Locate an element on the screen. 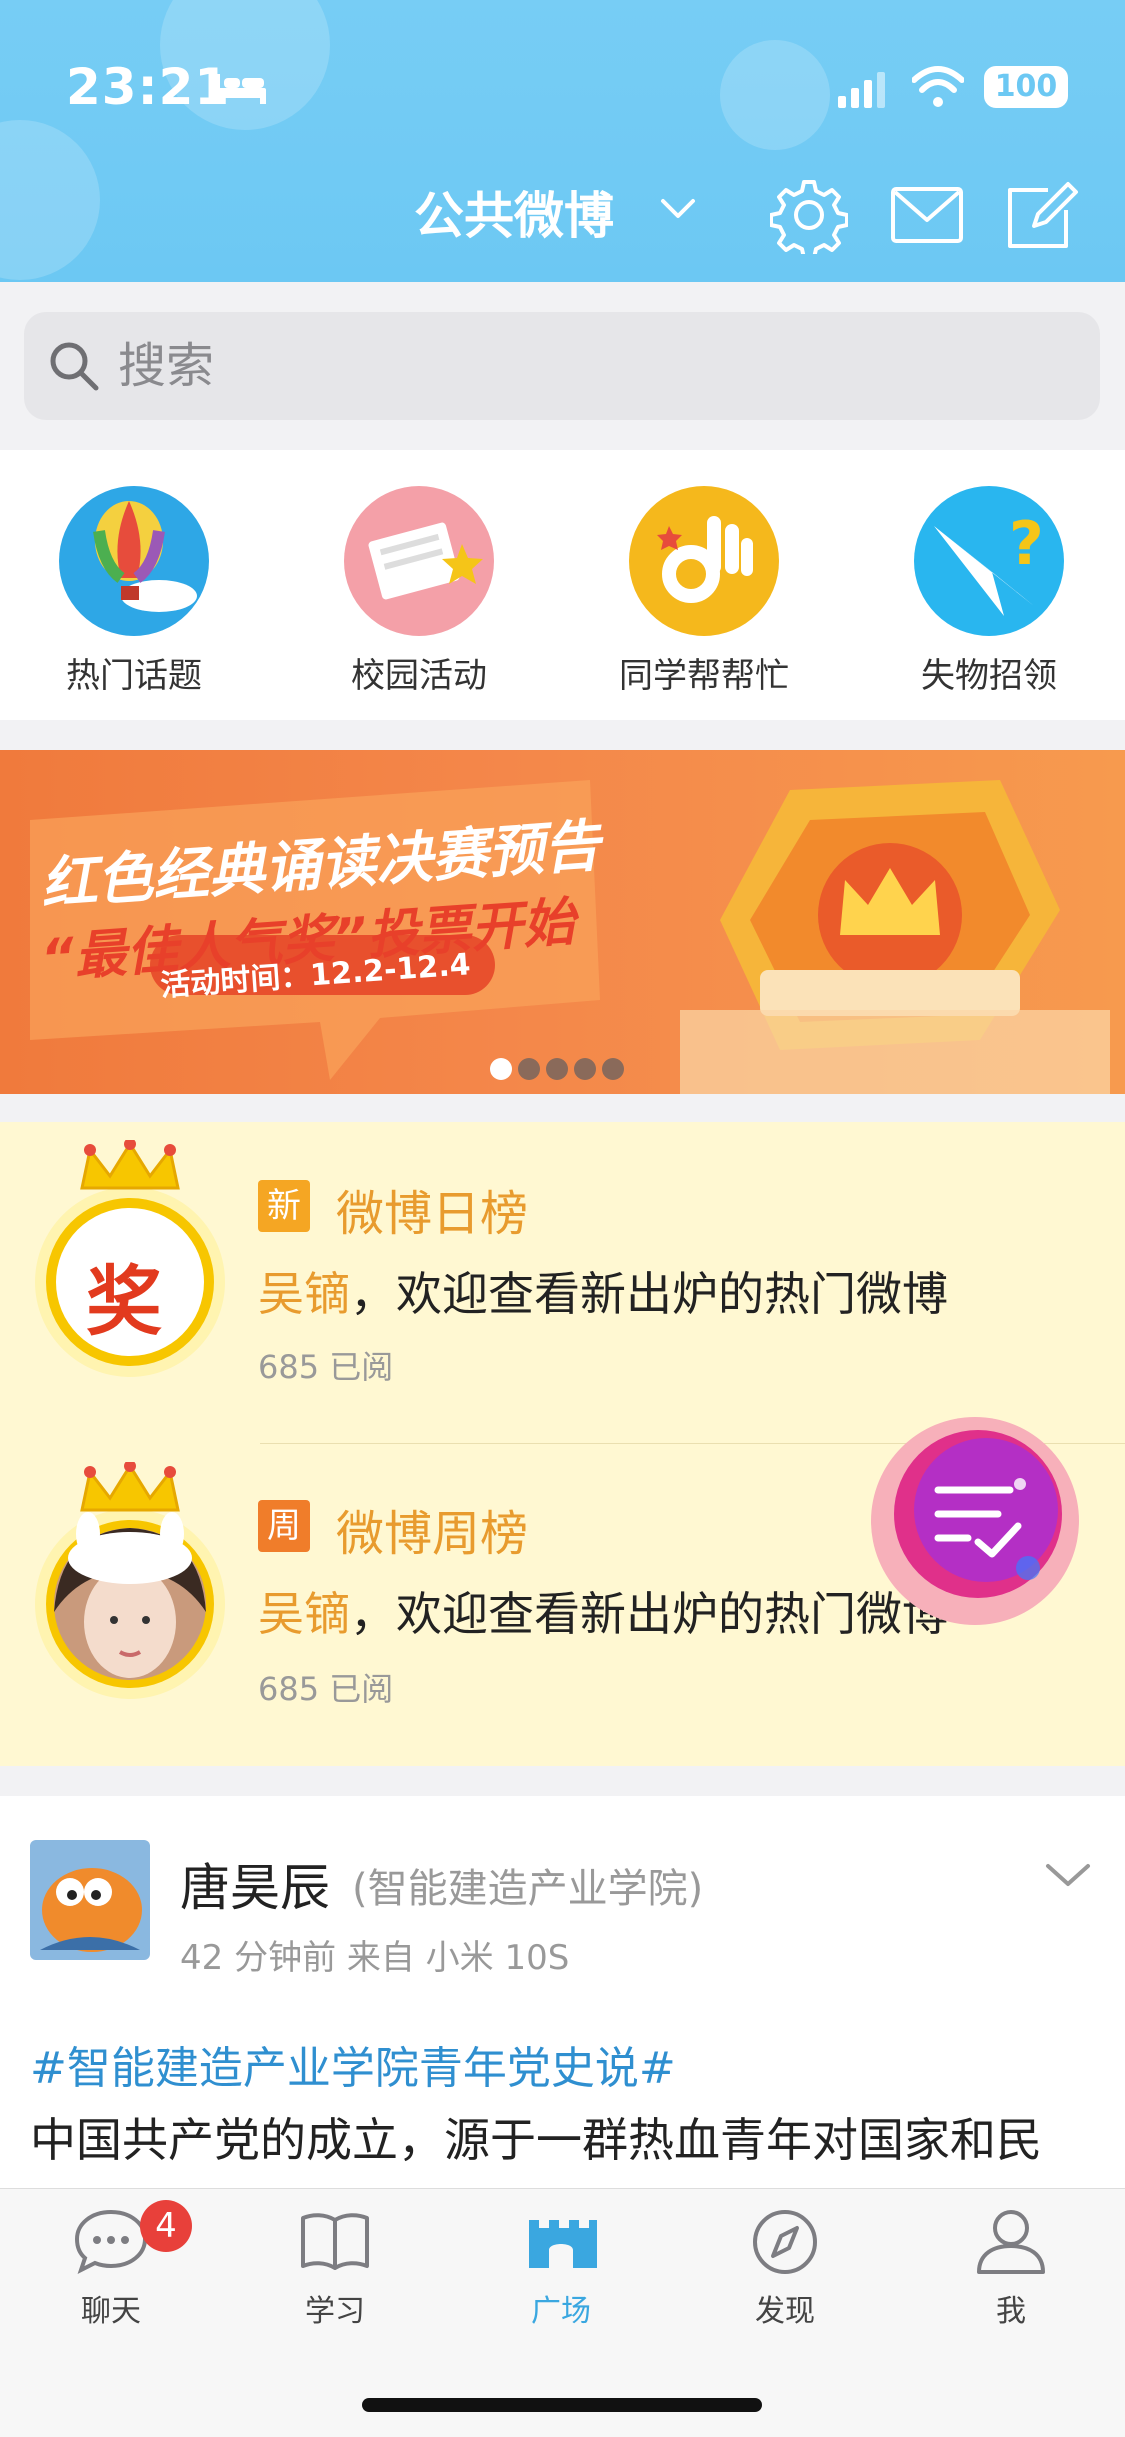 The height and width of the screenshot is (2437, 1125). user-avatar is located at coordinates (130, 1580).